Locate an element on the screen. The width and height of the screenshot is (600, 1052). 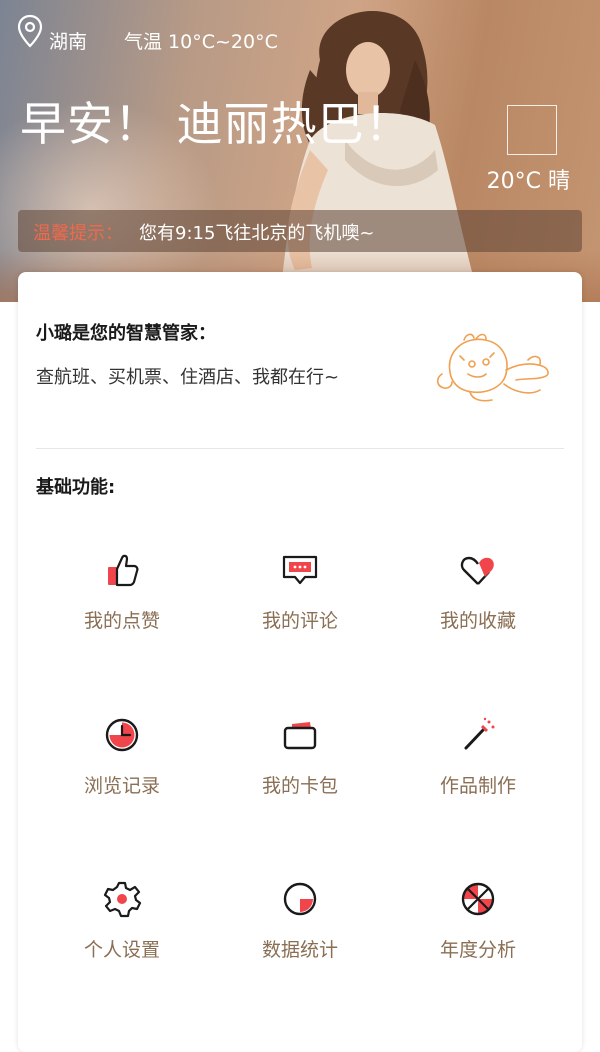
feature-label: 浏览记录 is located at coordinates (121, 786).